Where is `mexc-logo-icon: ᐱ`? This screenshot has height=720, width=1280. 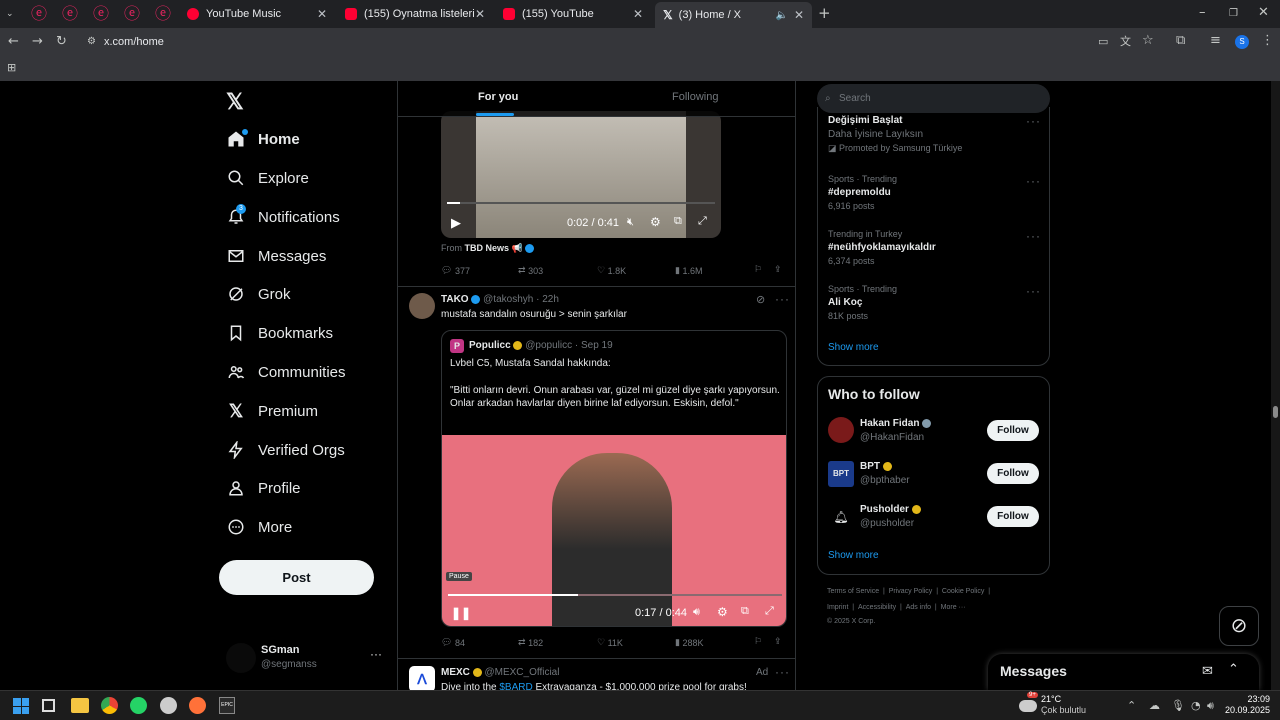 mexc-logo-icon: ᐱ is located at coordinates (422, 679).